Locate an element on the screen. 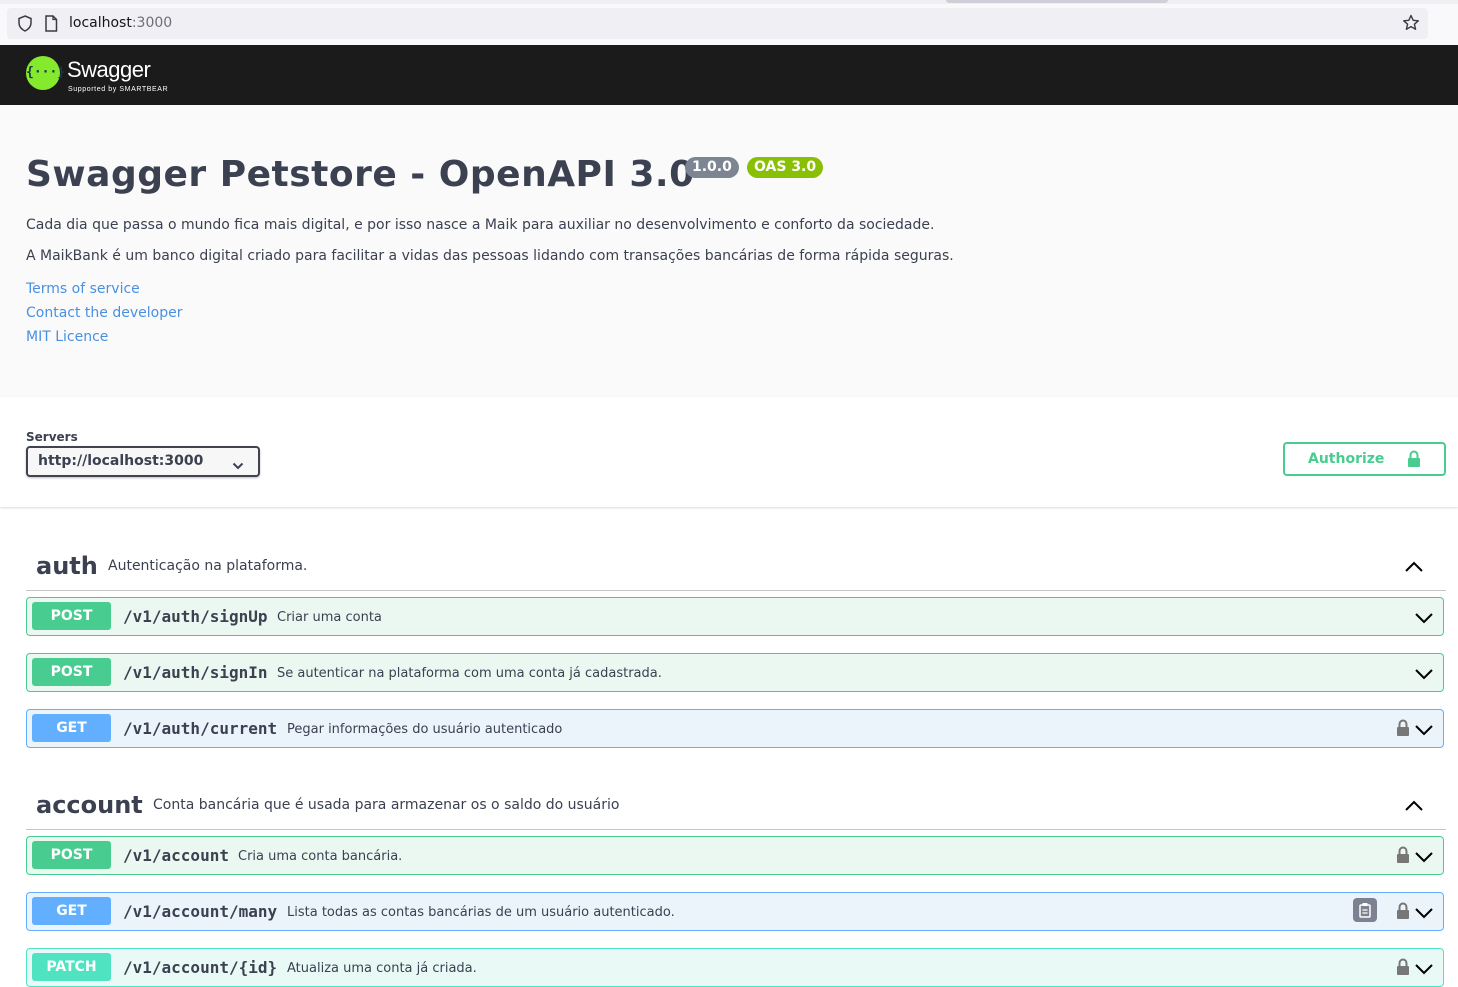  operation-path: /v1/auth/signUp is located at coordinates (195, 616).